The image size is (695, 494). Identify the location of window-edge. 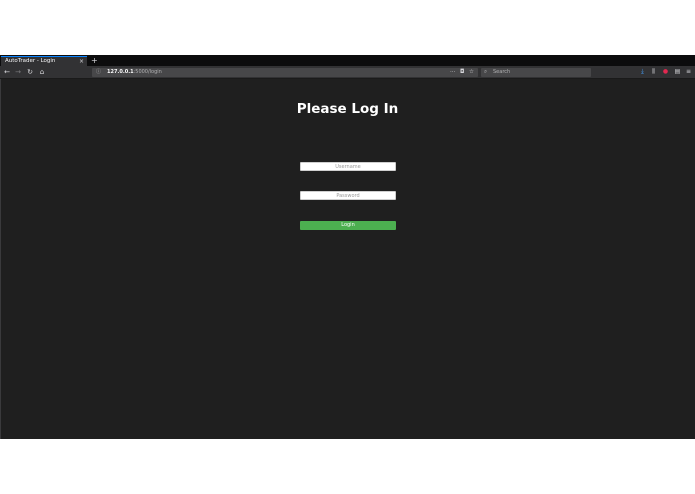
(0, 259).